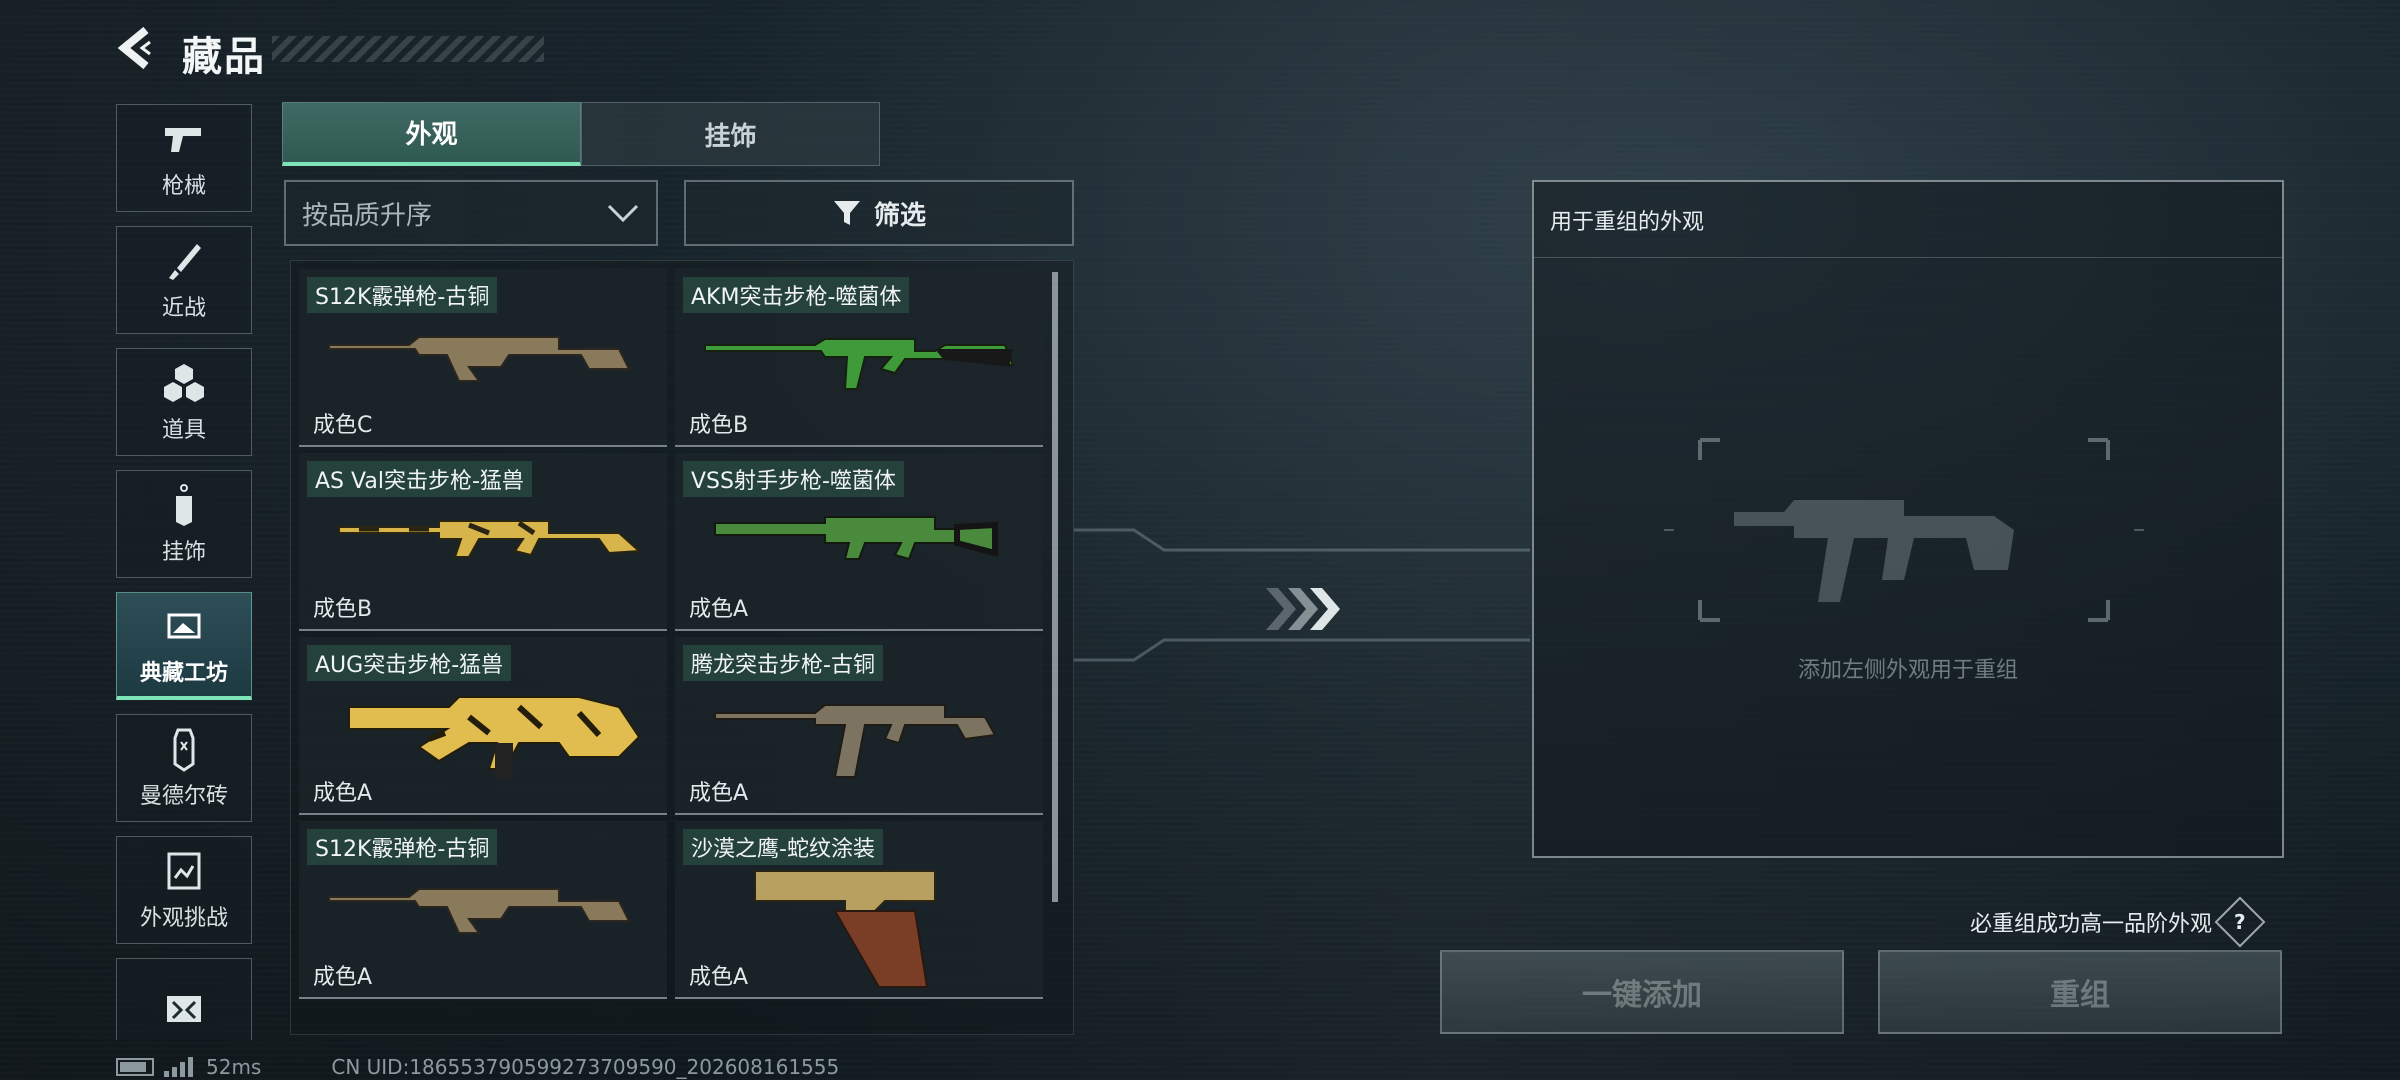 The height and width of the screenshot is (1080, 2400). I want to click on tab-bar: 外观 挂饰, so click(581, 134).